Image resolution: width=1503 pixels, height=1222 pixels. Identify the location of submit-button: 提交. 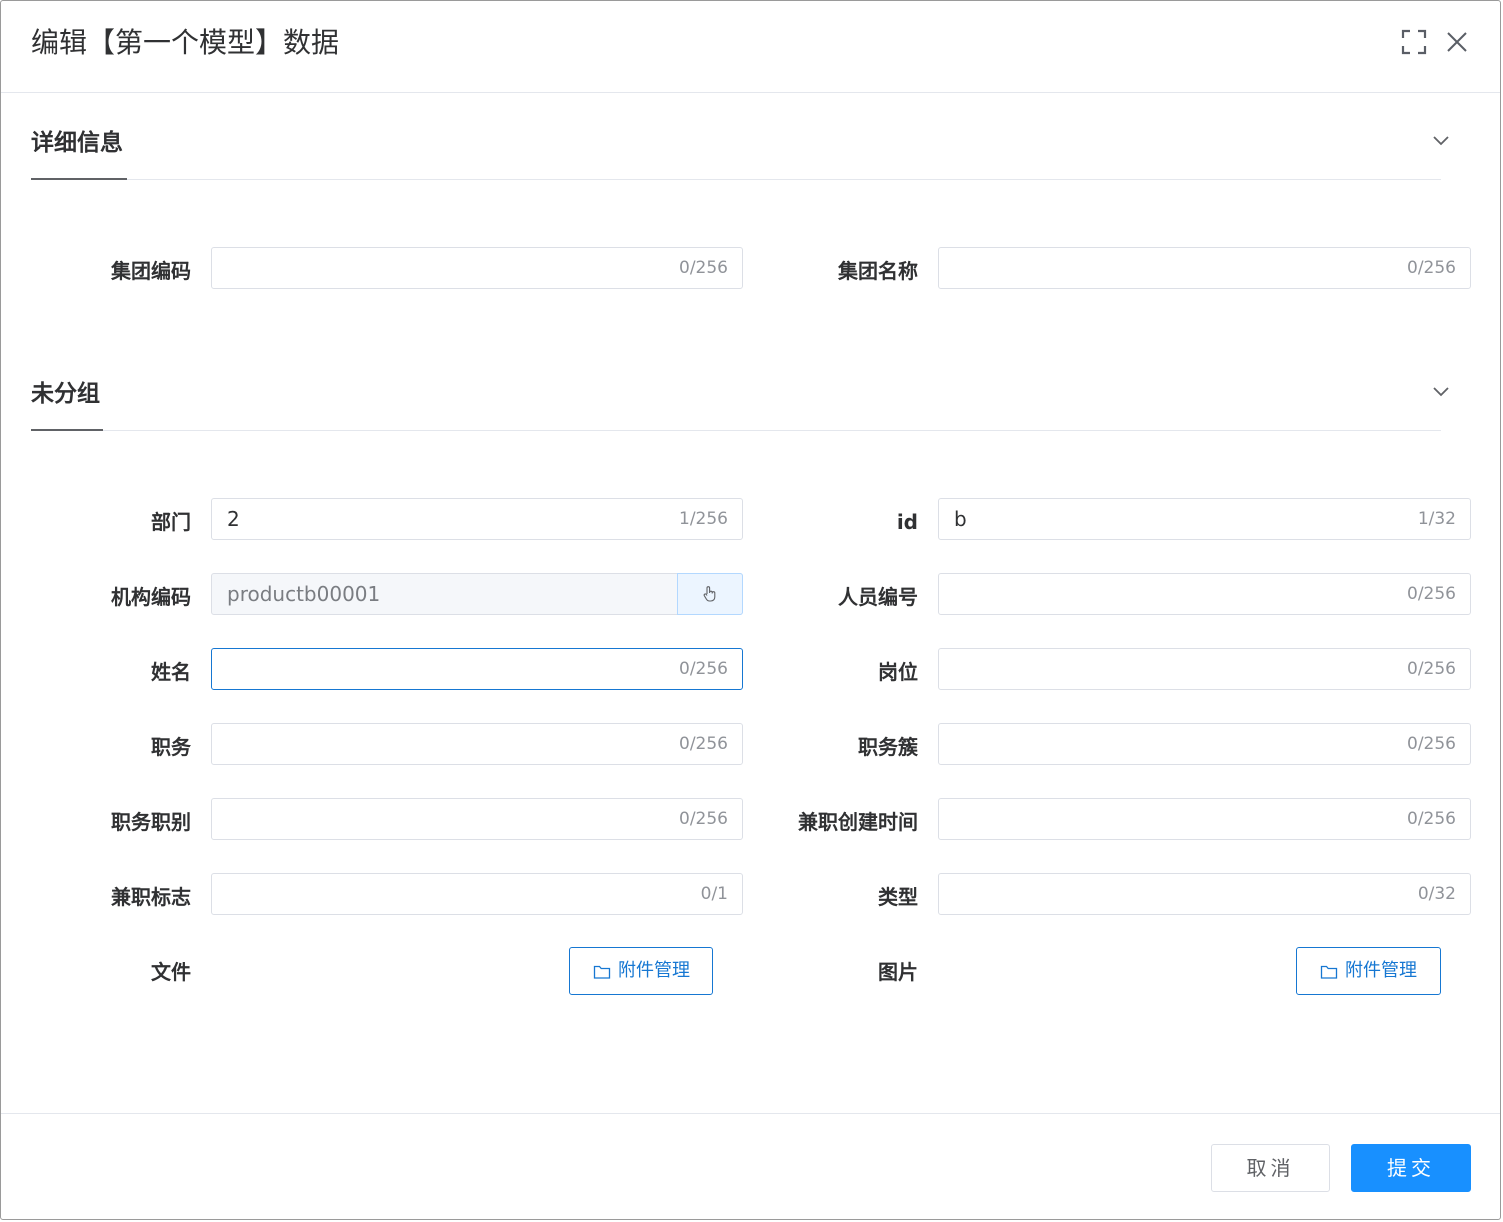
(1411, 1168).